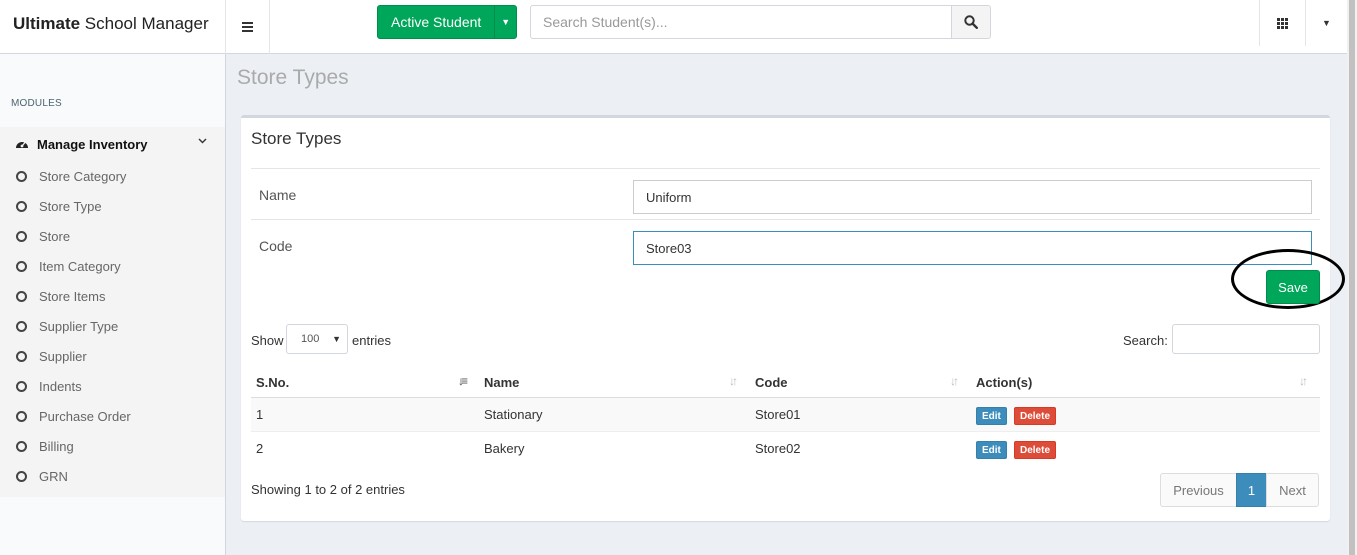  What do you see at coordinates (778, 414) in the screenshot?
I see `cell-code: Store01` at bounding box center [778, 414].